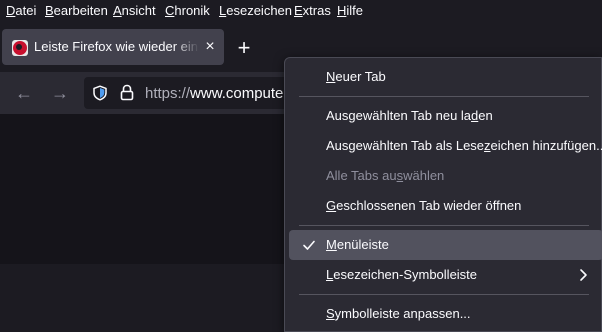  What do you see at coordinates (244, 48) in the screenshot?
I see `new-tab-button: +` at bounding box center [244, 48].